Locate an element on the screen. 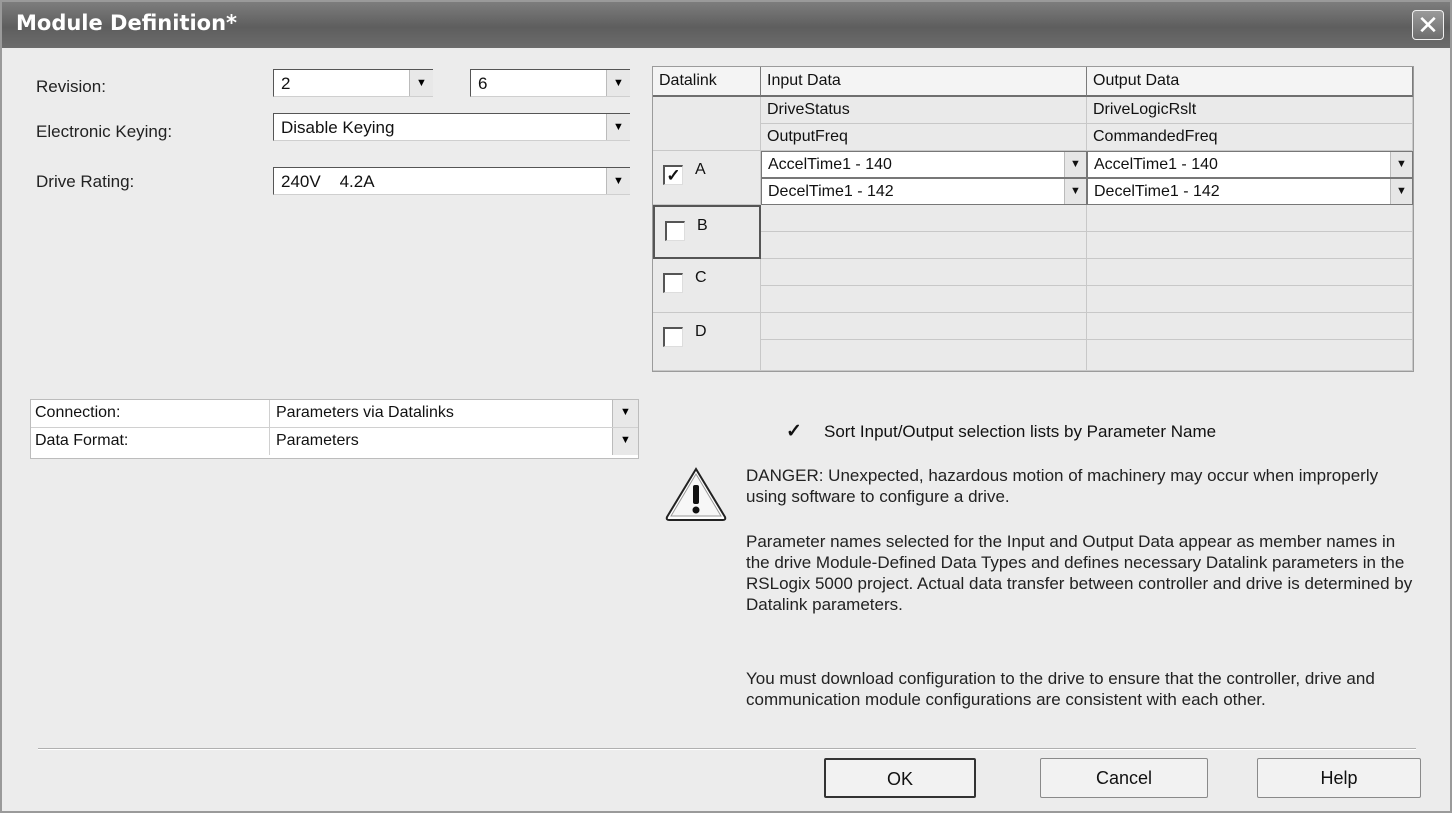 Image resolution: width=1452 pixels, height=813 pixels. sort-by-name-checkbox: ✓ is located at coordinates (796, 432).